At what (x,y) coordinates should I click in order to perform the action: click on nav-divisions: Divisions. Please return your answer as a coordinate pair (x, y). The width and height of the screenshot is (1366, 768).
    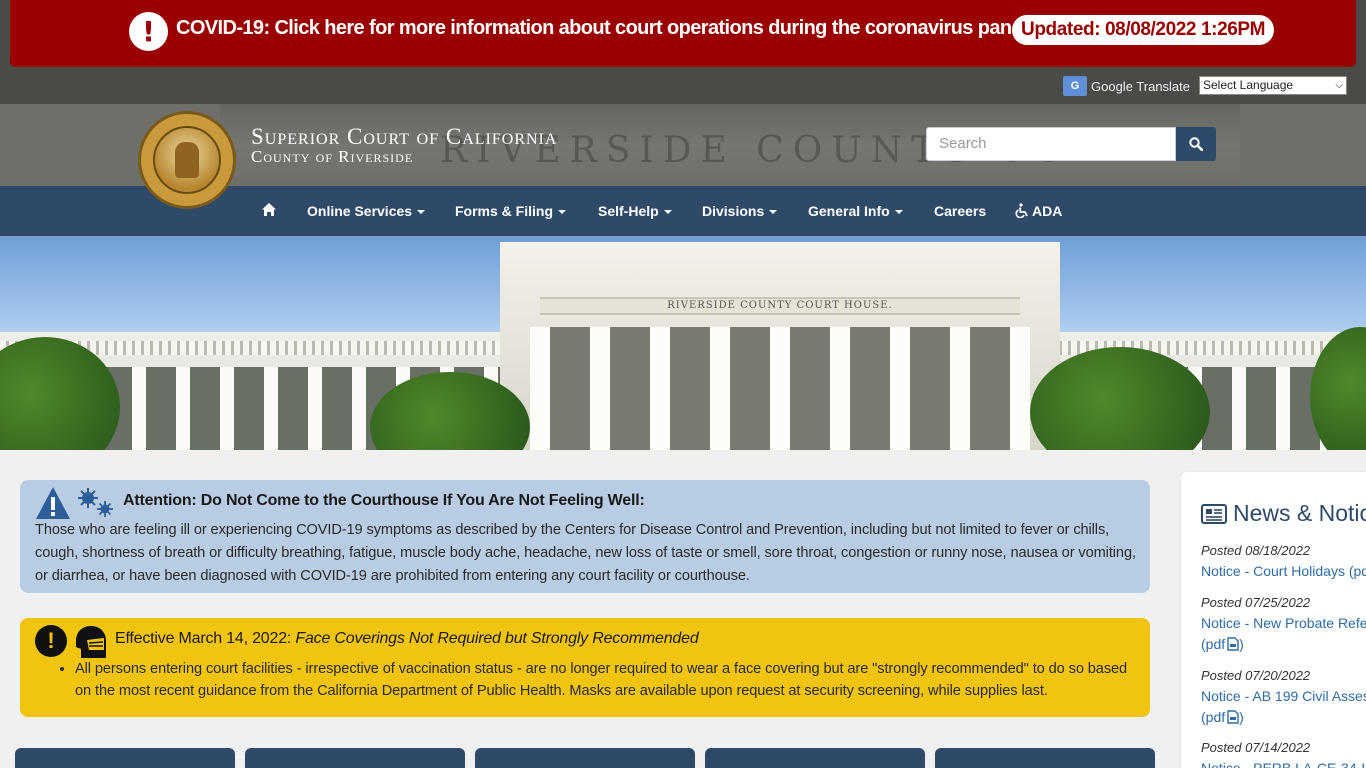
    Looking at the image, I should click on (740, 211).